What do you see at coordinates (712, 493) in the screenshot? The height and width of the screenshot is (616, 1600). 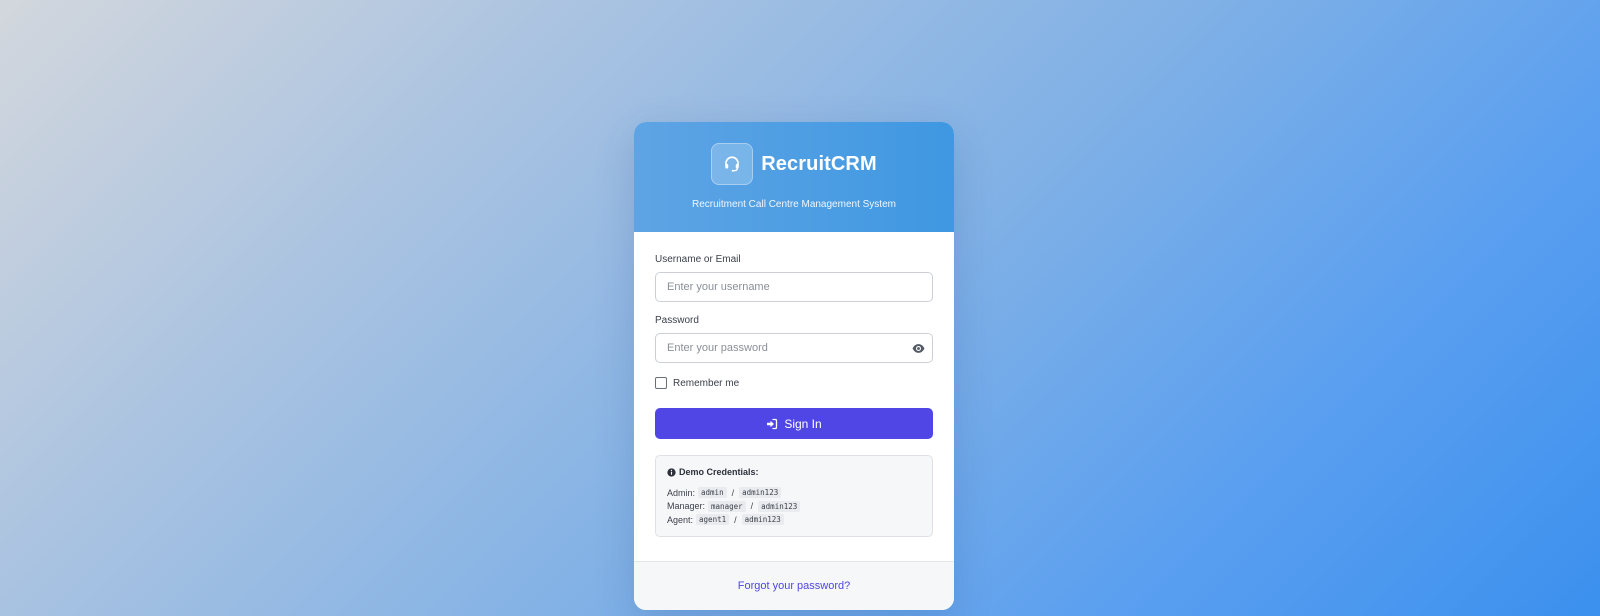 I see `credential-username: admin` at bounding box center [712, 493].